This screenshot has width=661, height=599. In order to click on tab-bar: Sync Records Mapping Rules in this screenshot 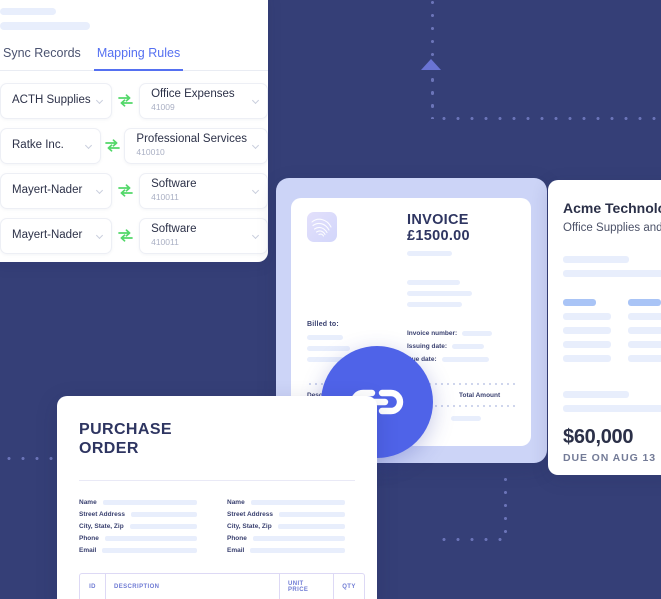, I will do `click(134, 58)`.